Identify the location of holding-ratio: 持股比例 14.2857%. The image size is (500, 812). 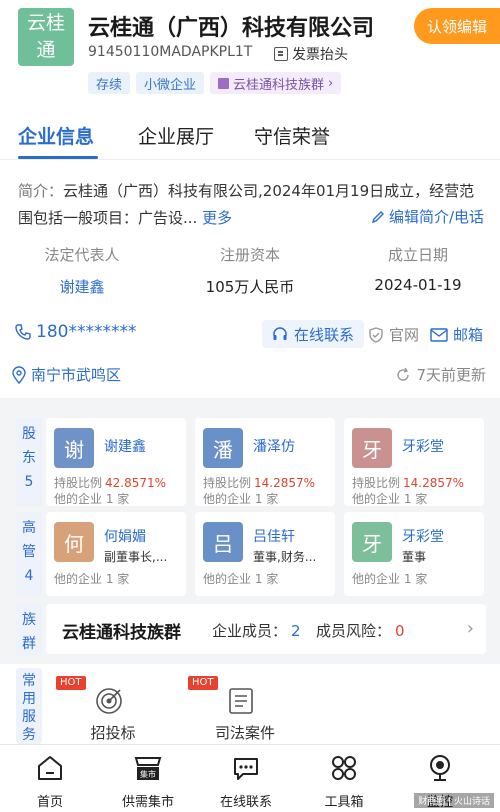
(259, 482).